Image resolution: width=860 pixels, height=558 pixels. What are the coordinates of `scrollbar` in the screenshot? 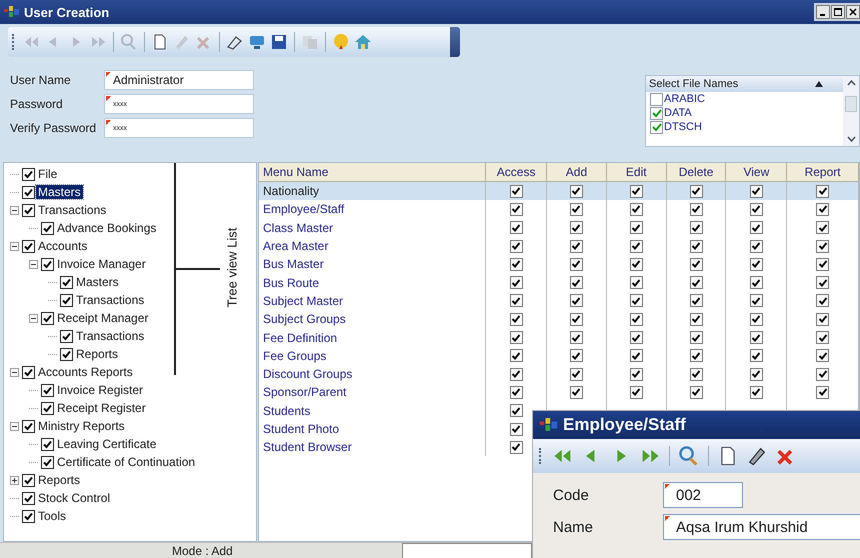 It's located at (851, 111).